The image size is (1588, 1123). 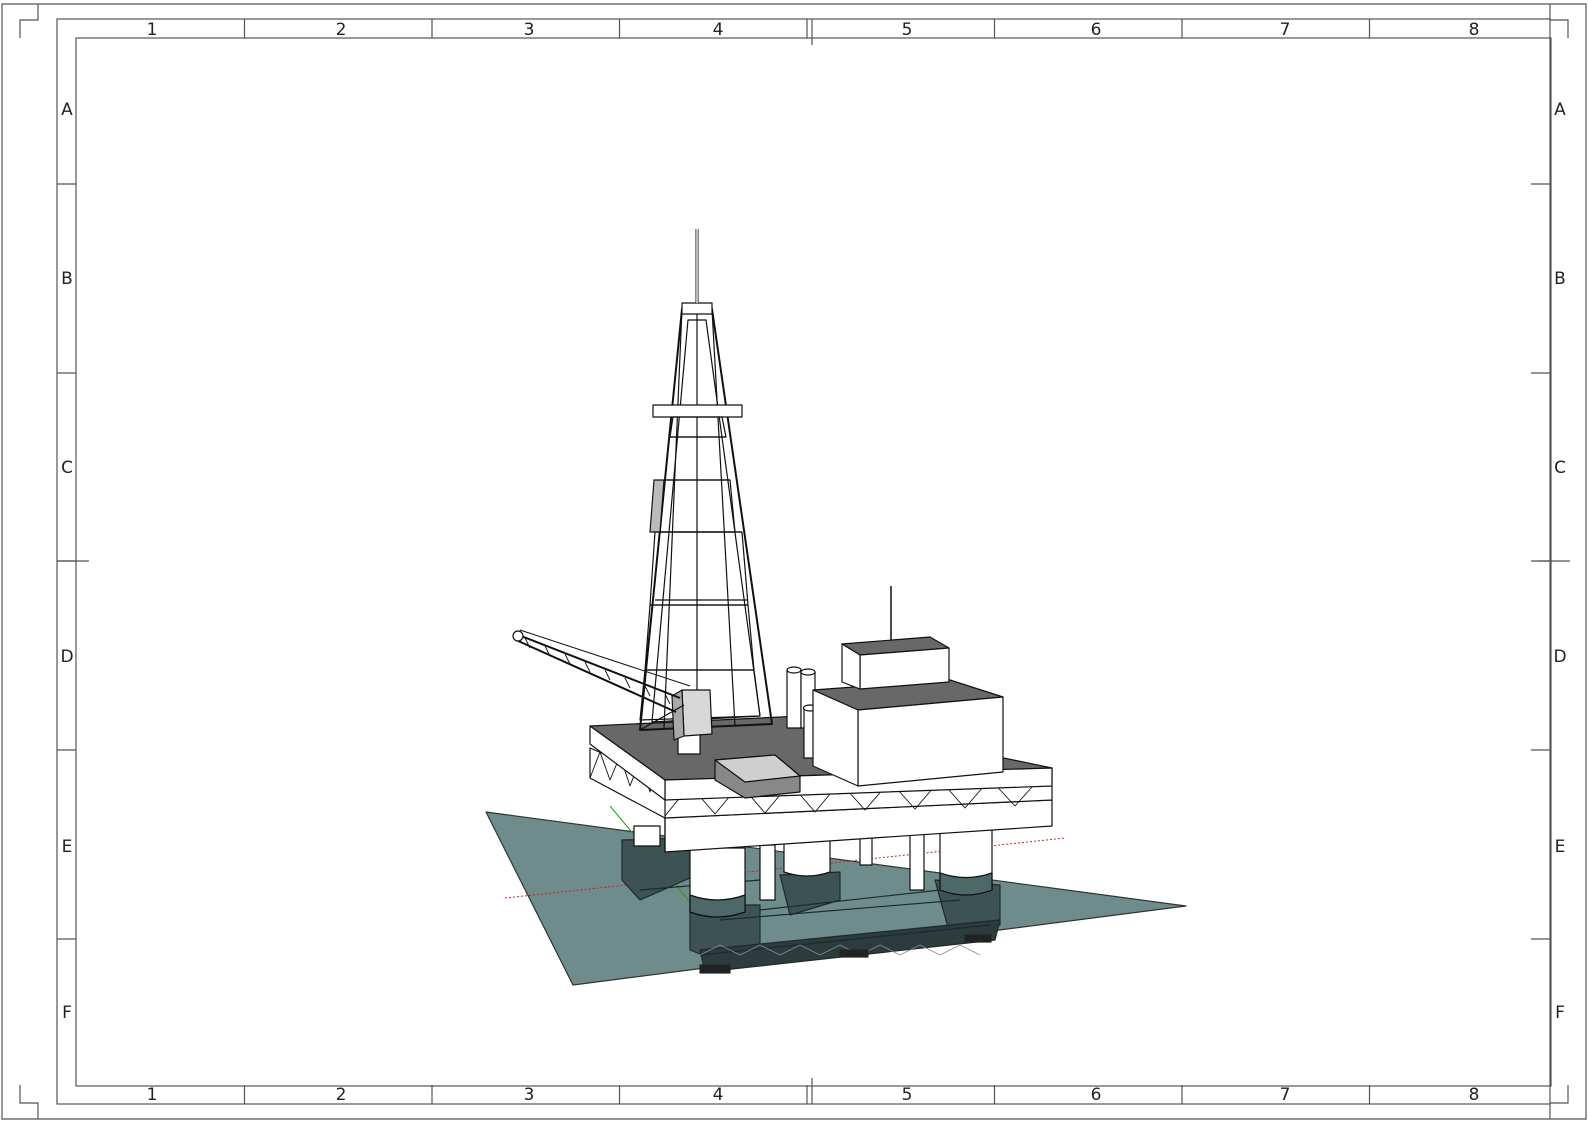 I want to click on process-module, so click(x=908, y=686).